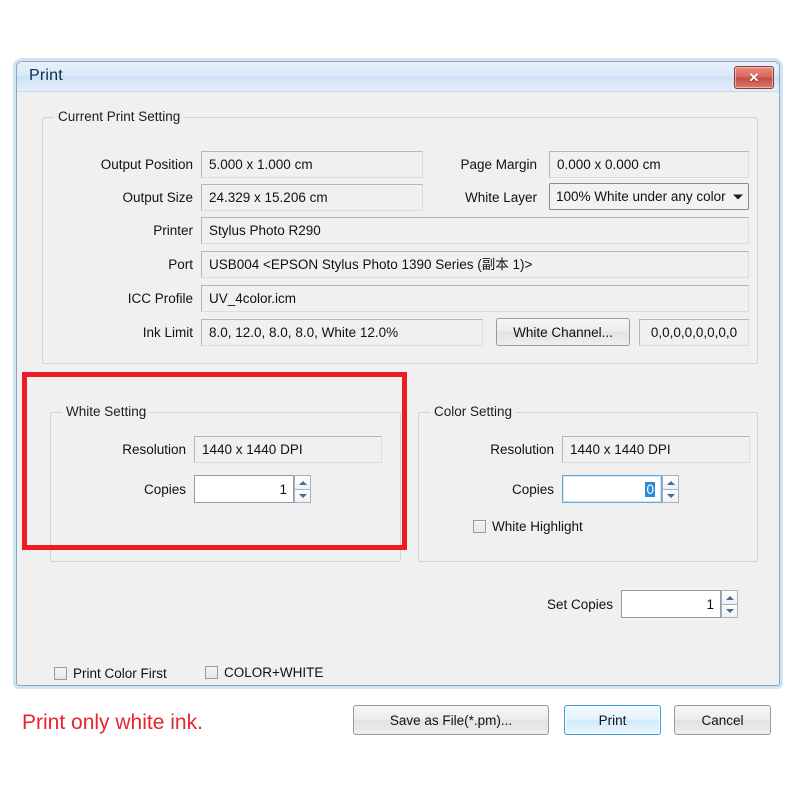  Describe the element at coordinates (612, 489) in the screenshot. I see `input-color-copies: 0` at that location.